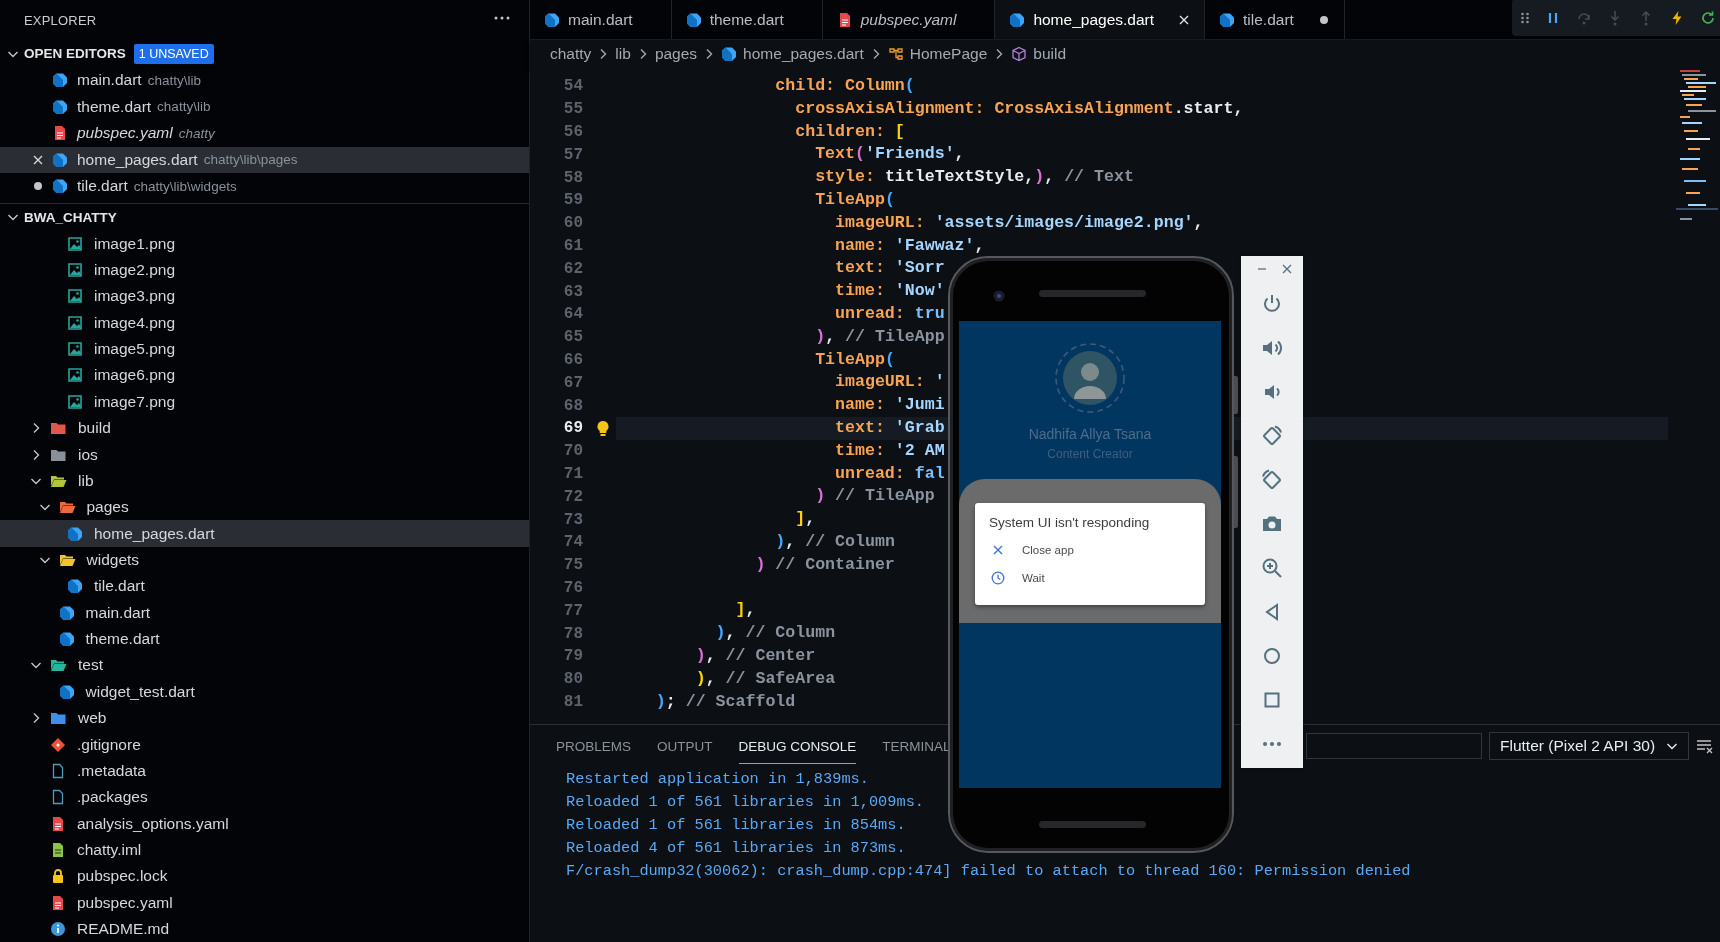  I want to click on tree-item: widgets, so click(264, 560).